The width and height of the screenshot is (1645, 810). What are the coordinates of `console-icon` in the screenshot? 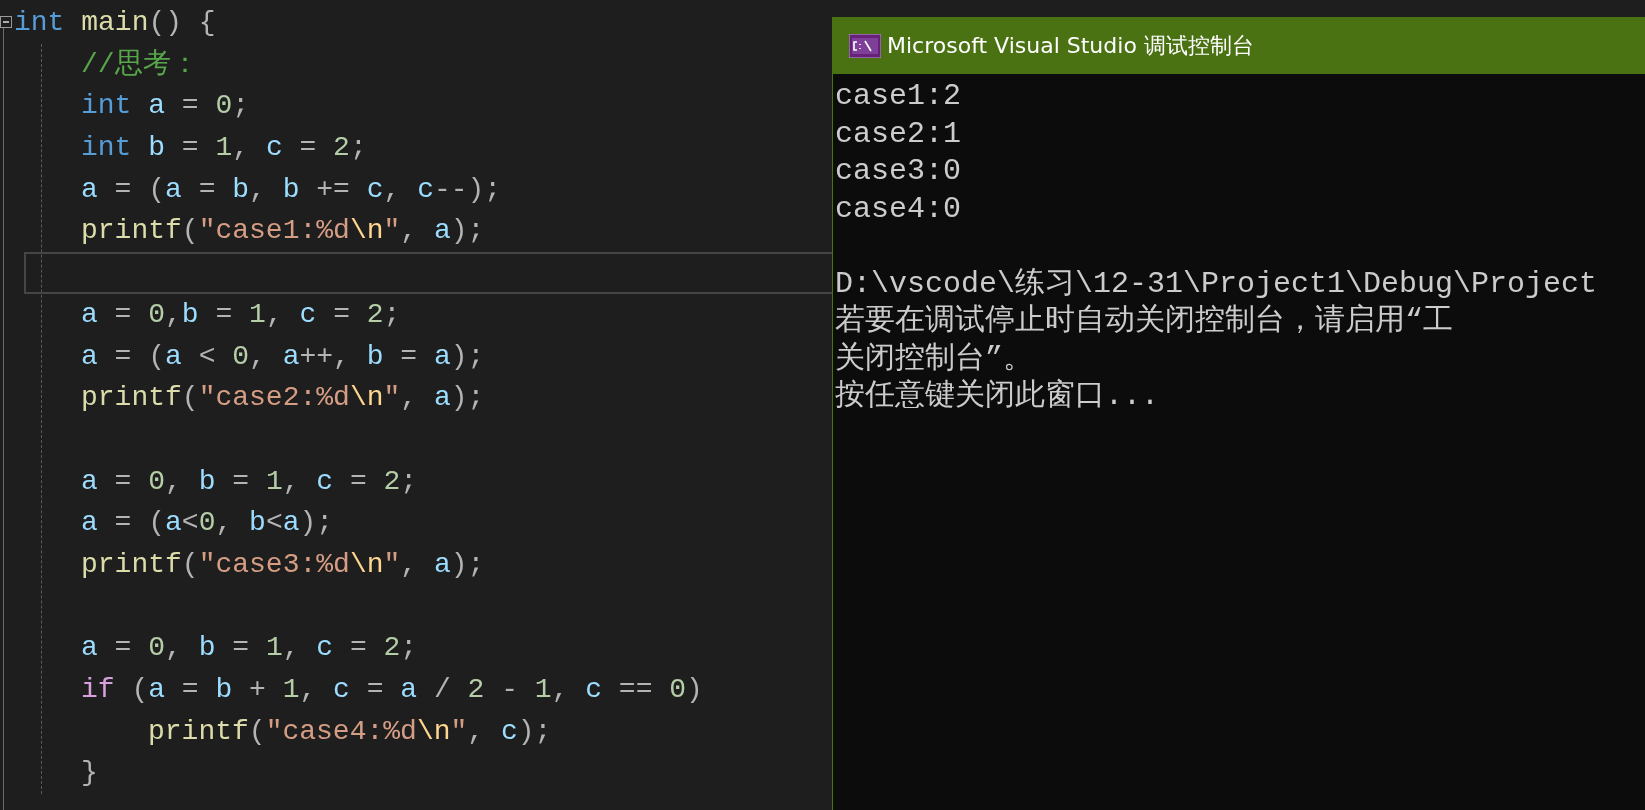 It's located at (865, 45).